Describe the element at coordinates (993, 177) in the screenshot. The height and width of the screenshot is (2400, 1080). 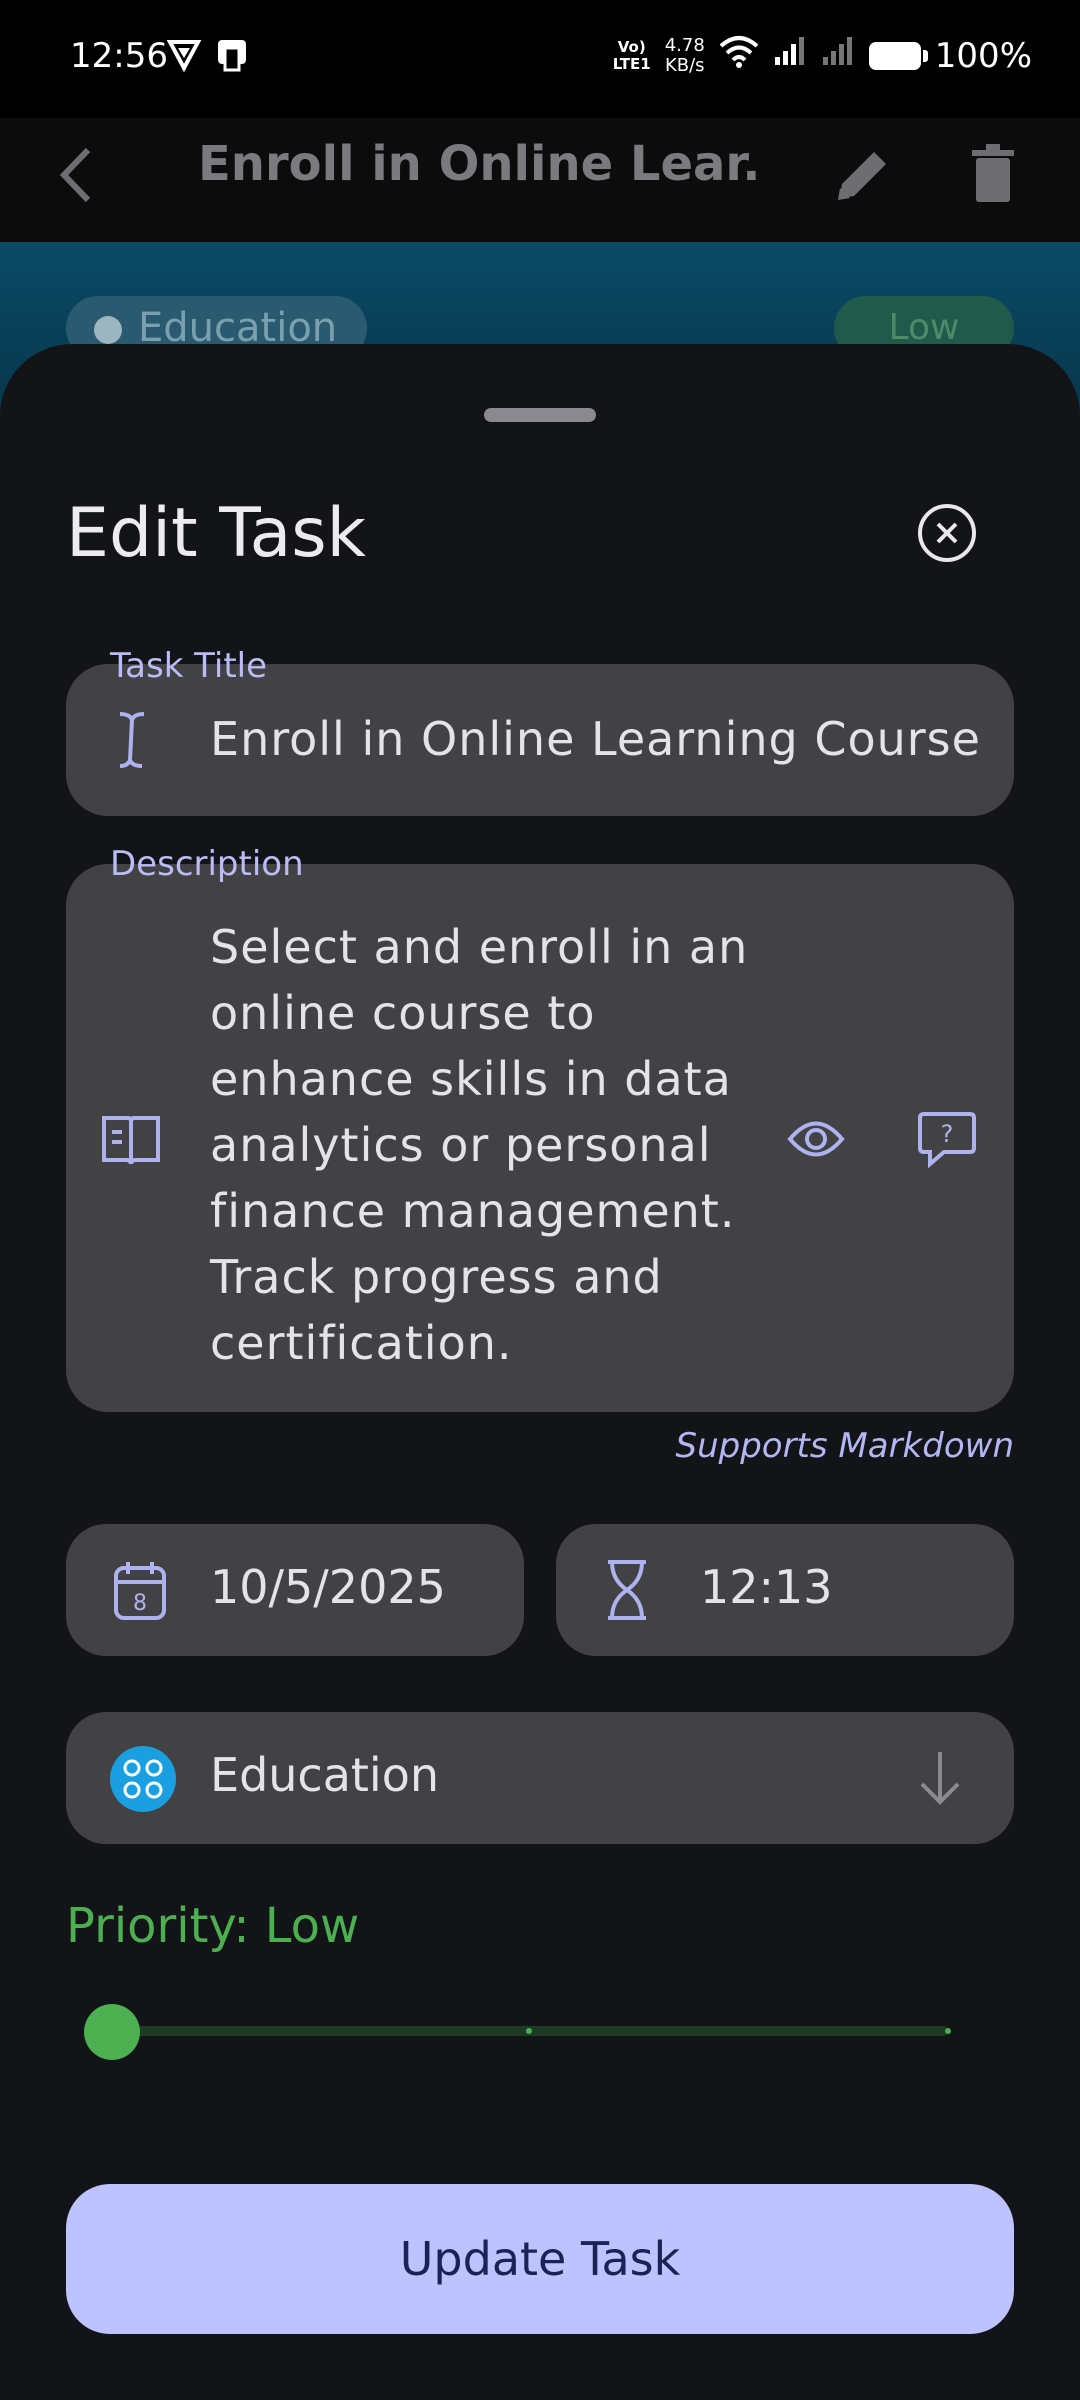
I see `trash-icon` at that location.